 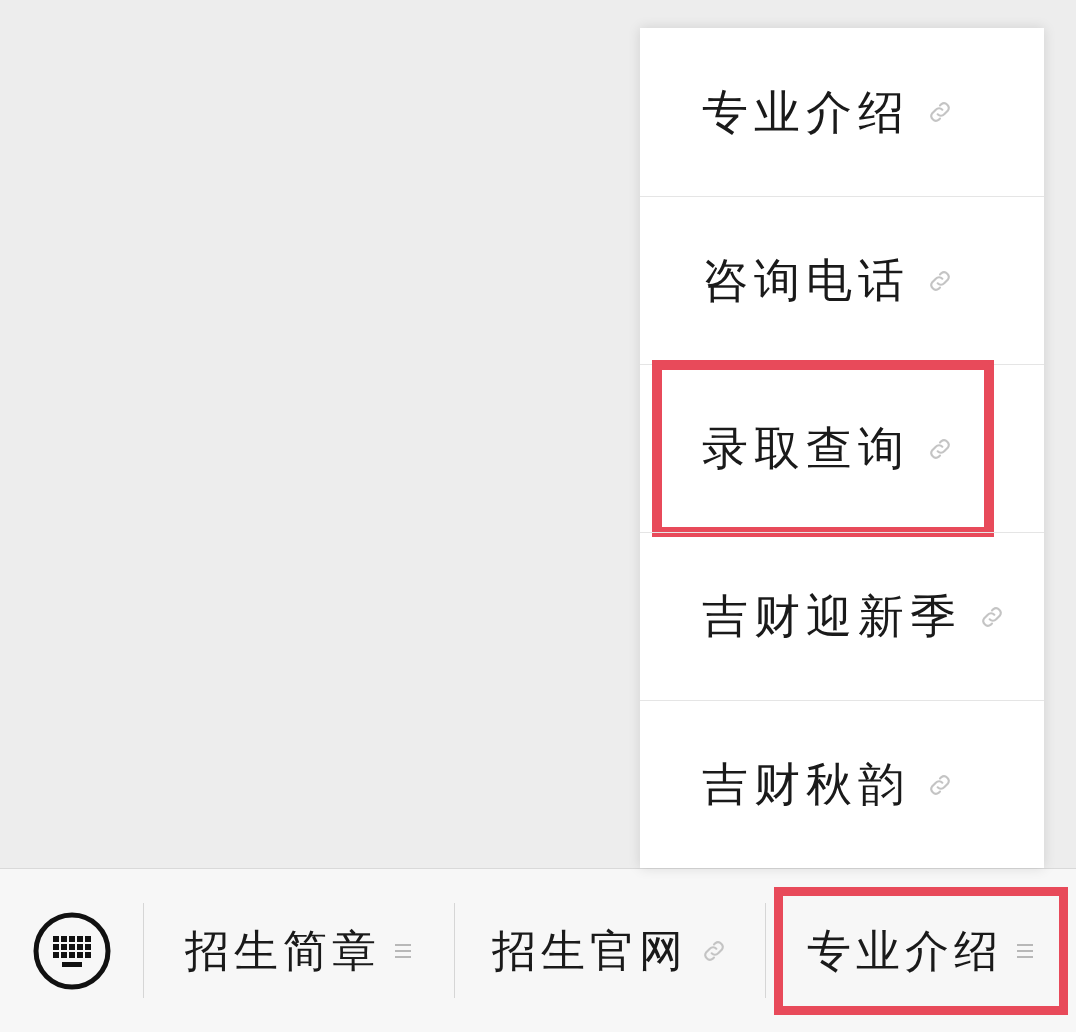 What do you see at coordinates (589, 950) in the screenshot?
I see `menu-tab-label: 招生官网` at bounding box center [589, 950].